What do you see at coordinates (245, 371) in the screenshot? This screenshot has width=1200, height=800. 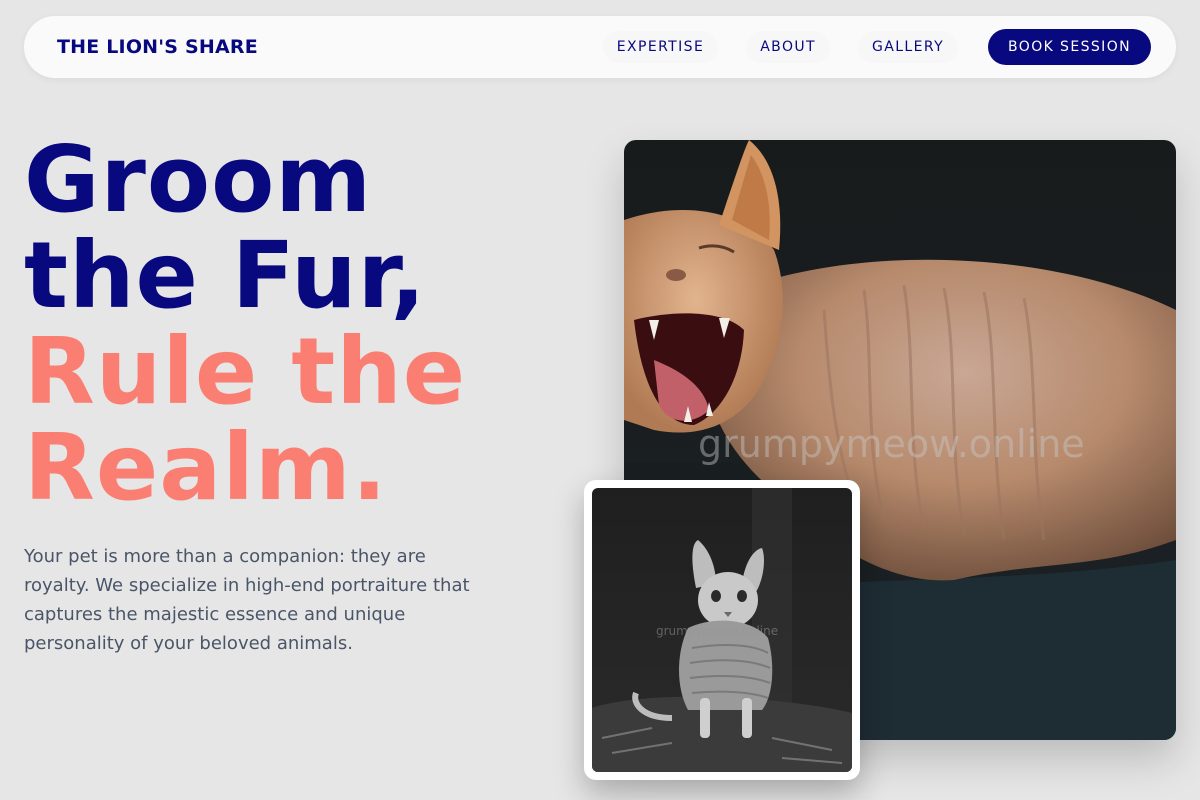 I see `headline-line-3: Rule the` at bounding box center [245, 371].